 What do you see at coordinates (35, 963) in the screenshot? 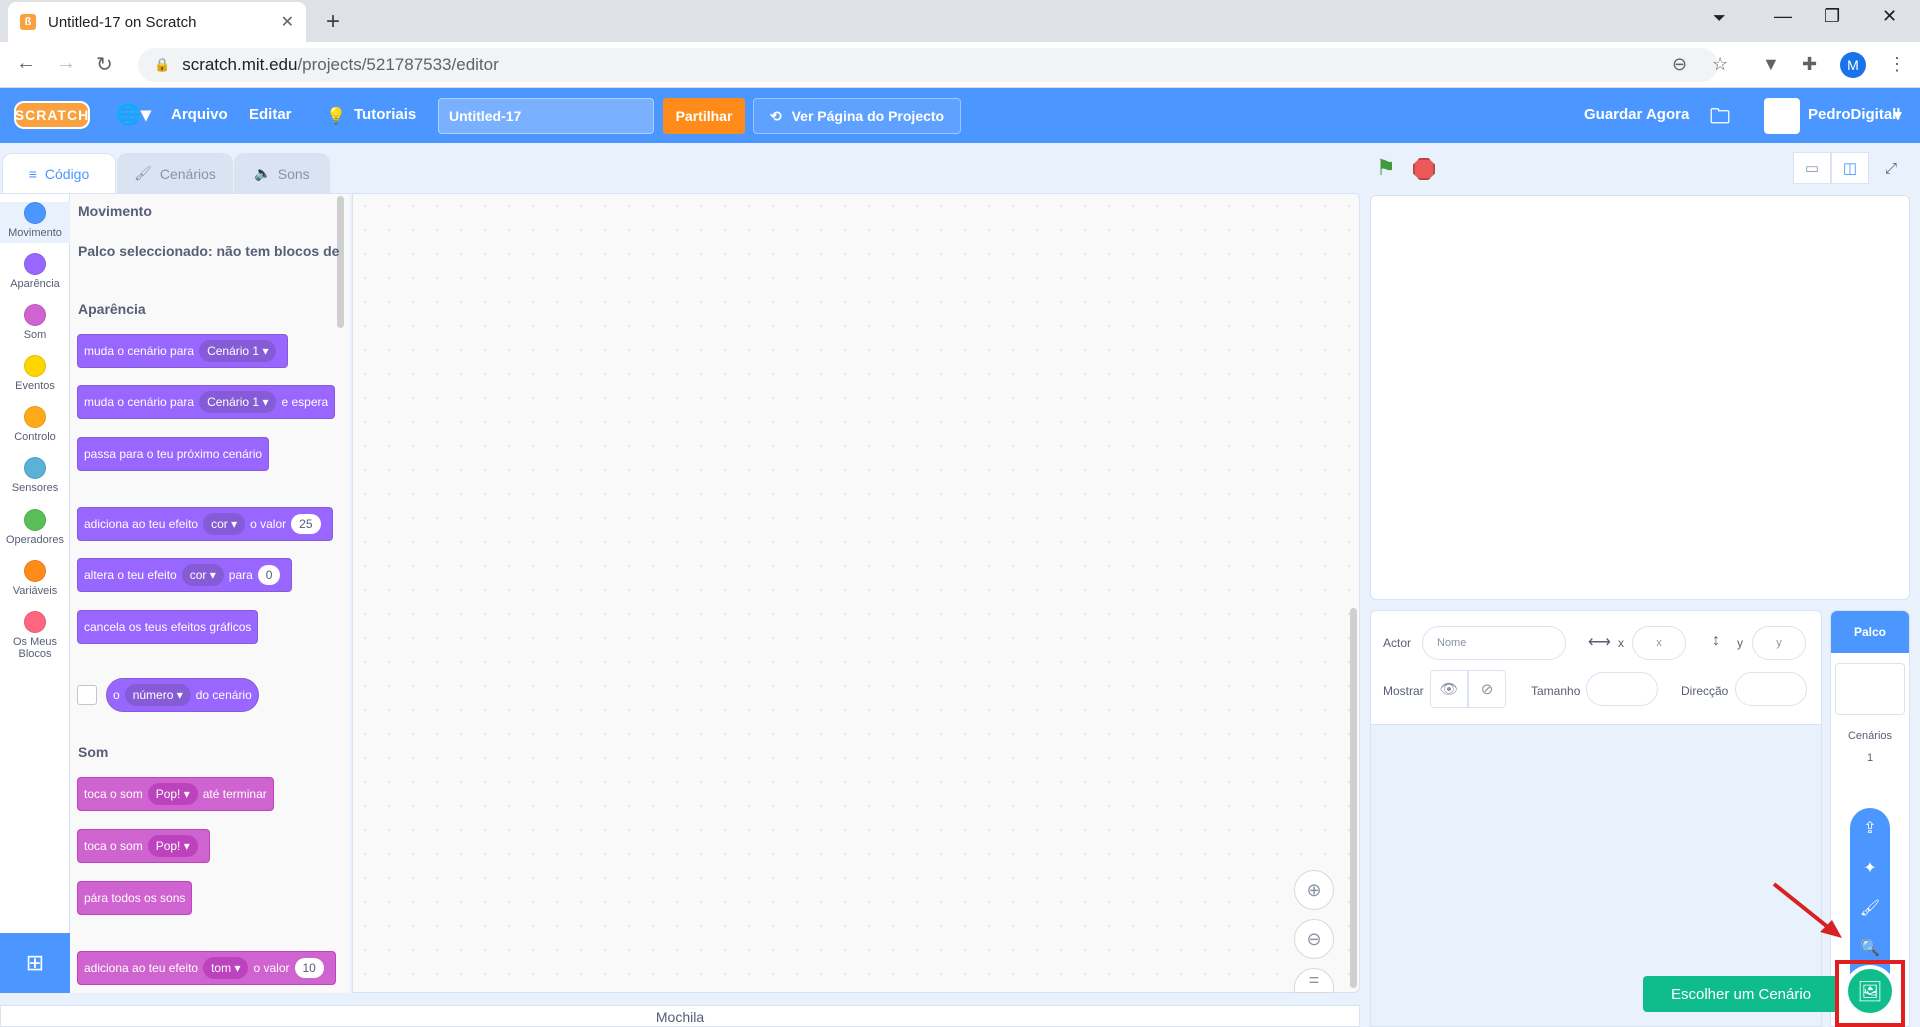
I see `add-extension-button: ⊞` at bounding box center [35, 963].